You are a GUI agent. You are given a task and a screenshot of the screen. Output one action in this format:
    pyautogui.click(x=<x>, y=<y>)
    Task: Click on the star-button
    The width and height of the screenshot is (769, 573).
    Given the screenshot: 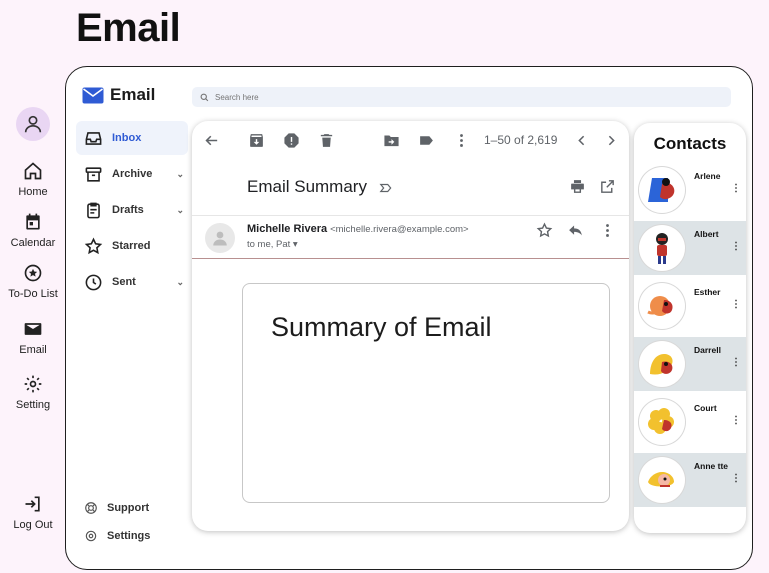 What is the action you would take?
    pyautogui.click(x=544, y=230)
    